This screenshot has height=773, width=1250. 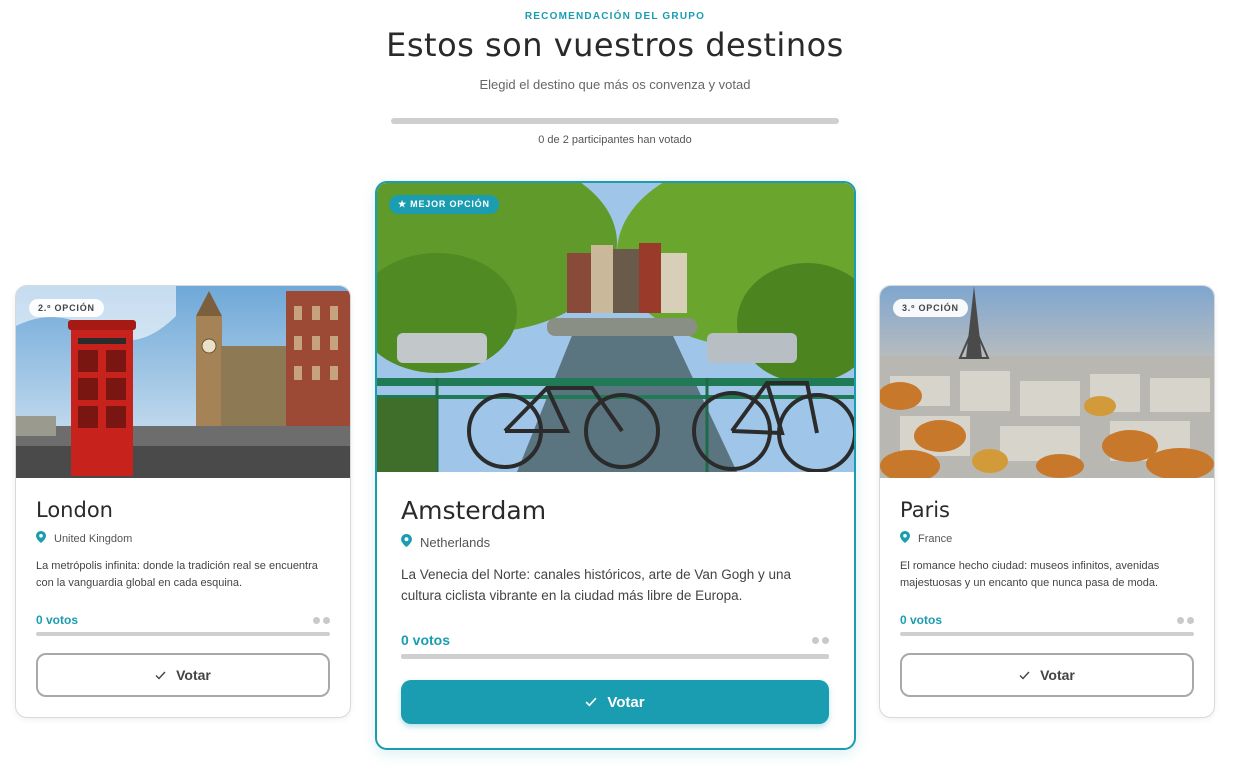 I want to click on destination-city: Paris, so click(x=925, y=510).